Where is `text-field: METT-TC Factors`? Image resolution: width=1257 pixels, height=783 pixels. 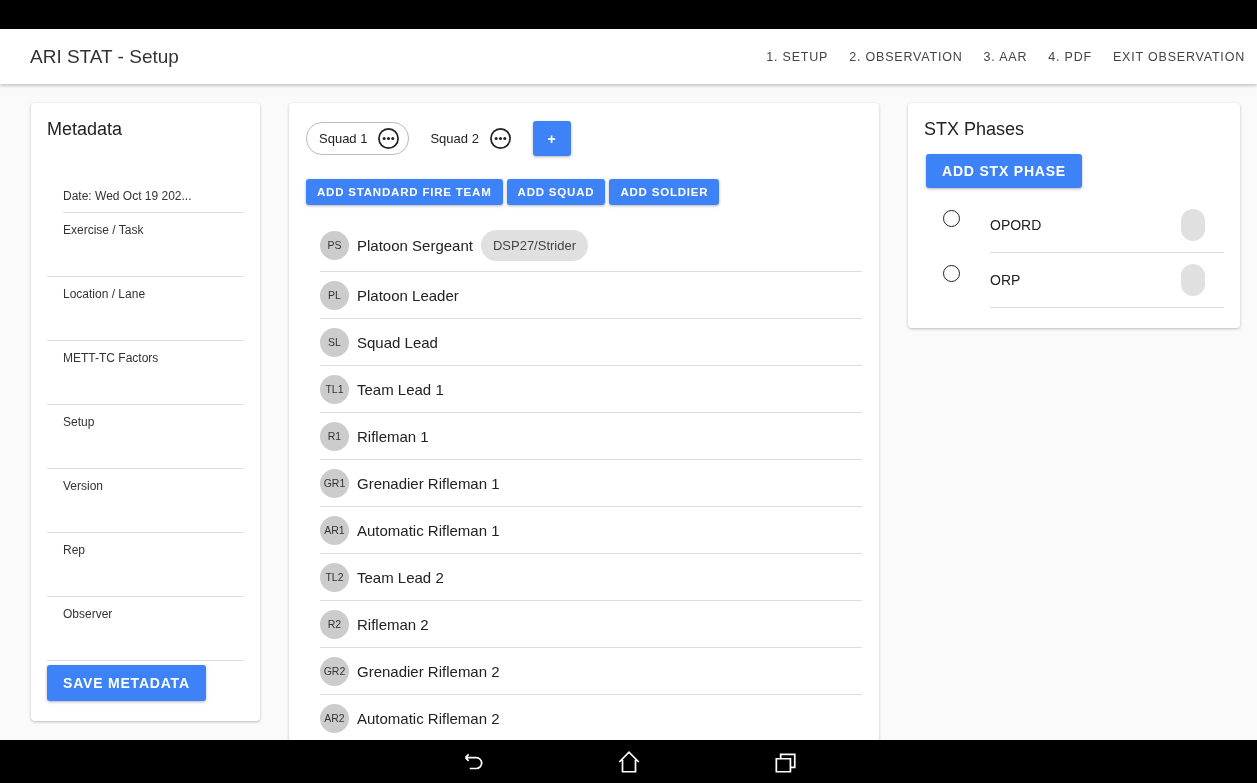
text-field: METT-TC Factors is located at coordinates (145, 353).